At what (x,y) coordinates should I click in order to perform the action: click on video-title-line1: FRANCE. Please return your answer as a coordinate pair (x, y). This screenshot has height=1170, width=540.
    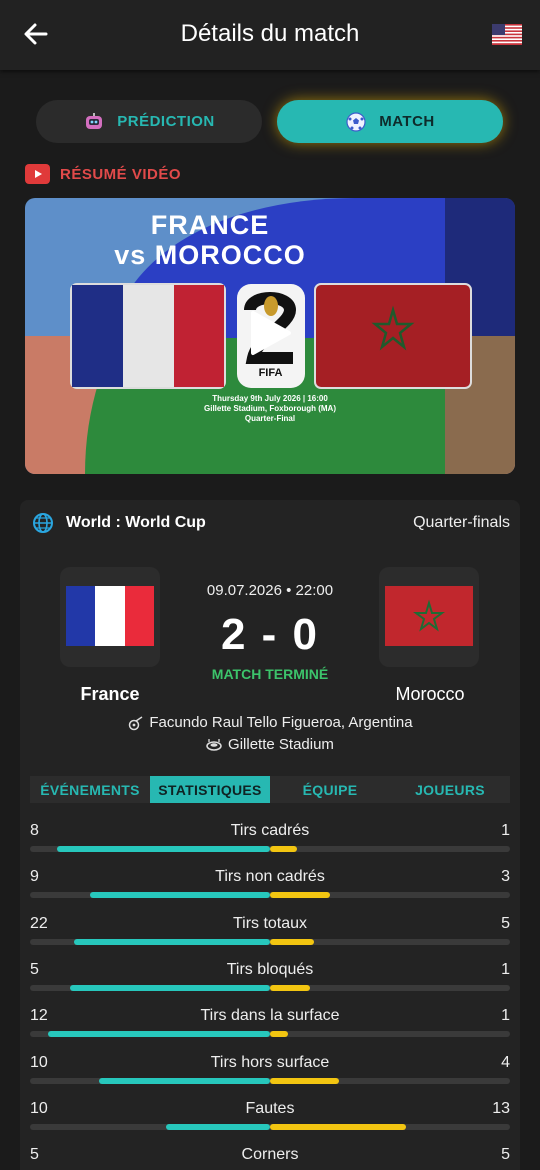
    Looking at the image, I should click on (210, 225).